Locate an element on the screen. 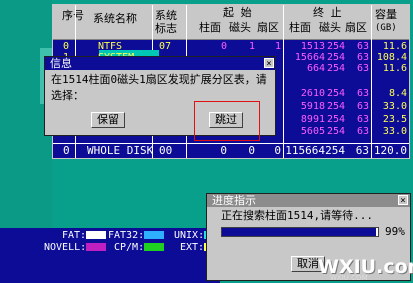 Image resolution: width=413 pixels, height=283 pixels. progress-bar-fill is located at coordinates (299, 232).